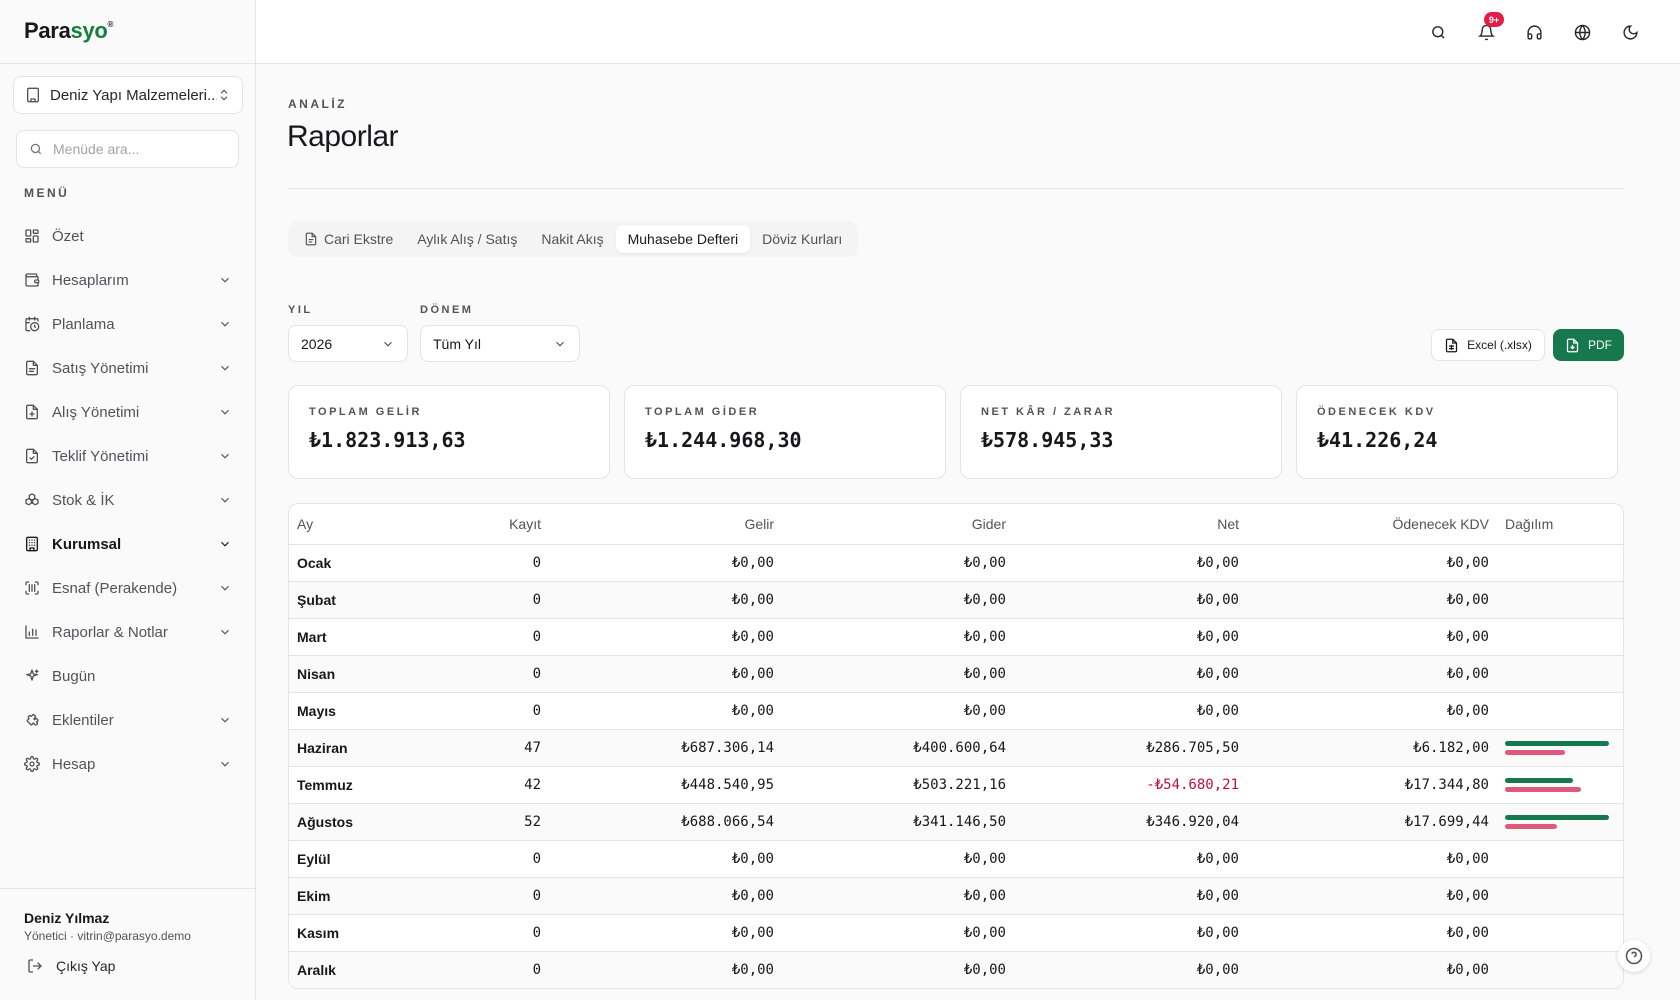 The width and height of the screenshot is (1680, 1000). I want to click on search-button, so click(1438, 32).